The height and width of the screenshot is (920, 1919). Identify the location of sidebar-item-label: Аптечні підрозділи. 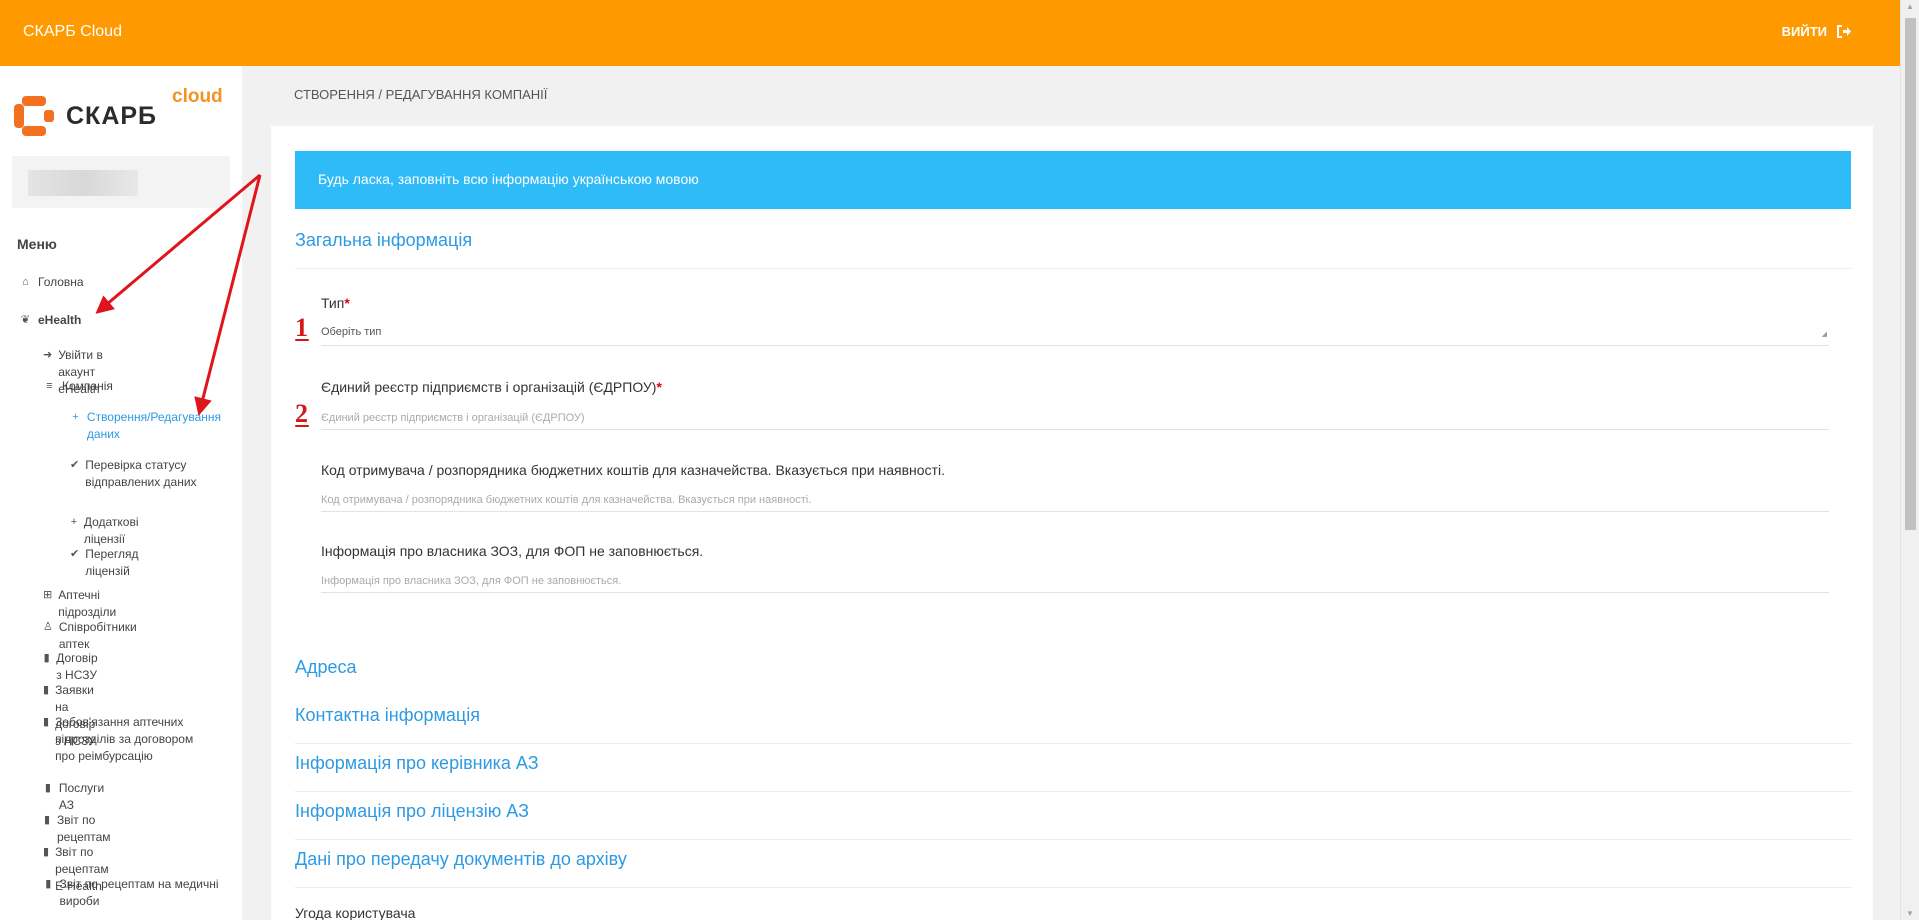
(87, 603).